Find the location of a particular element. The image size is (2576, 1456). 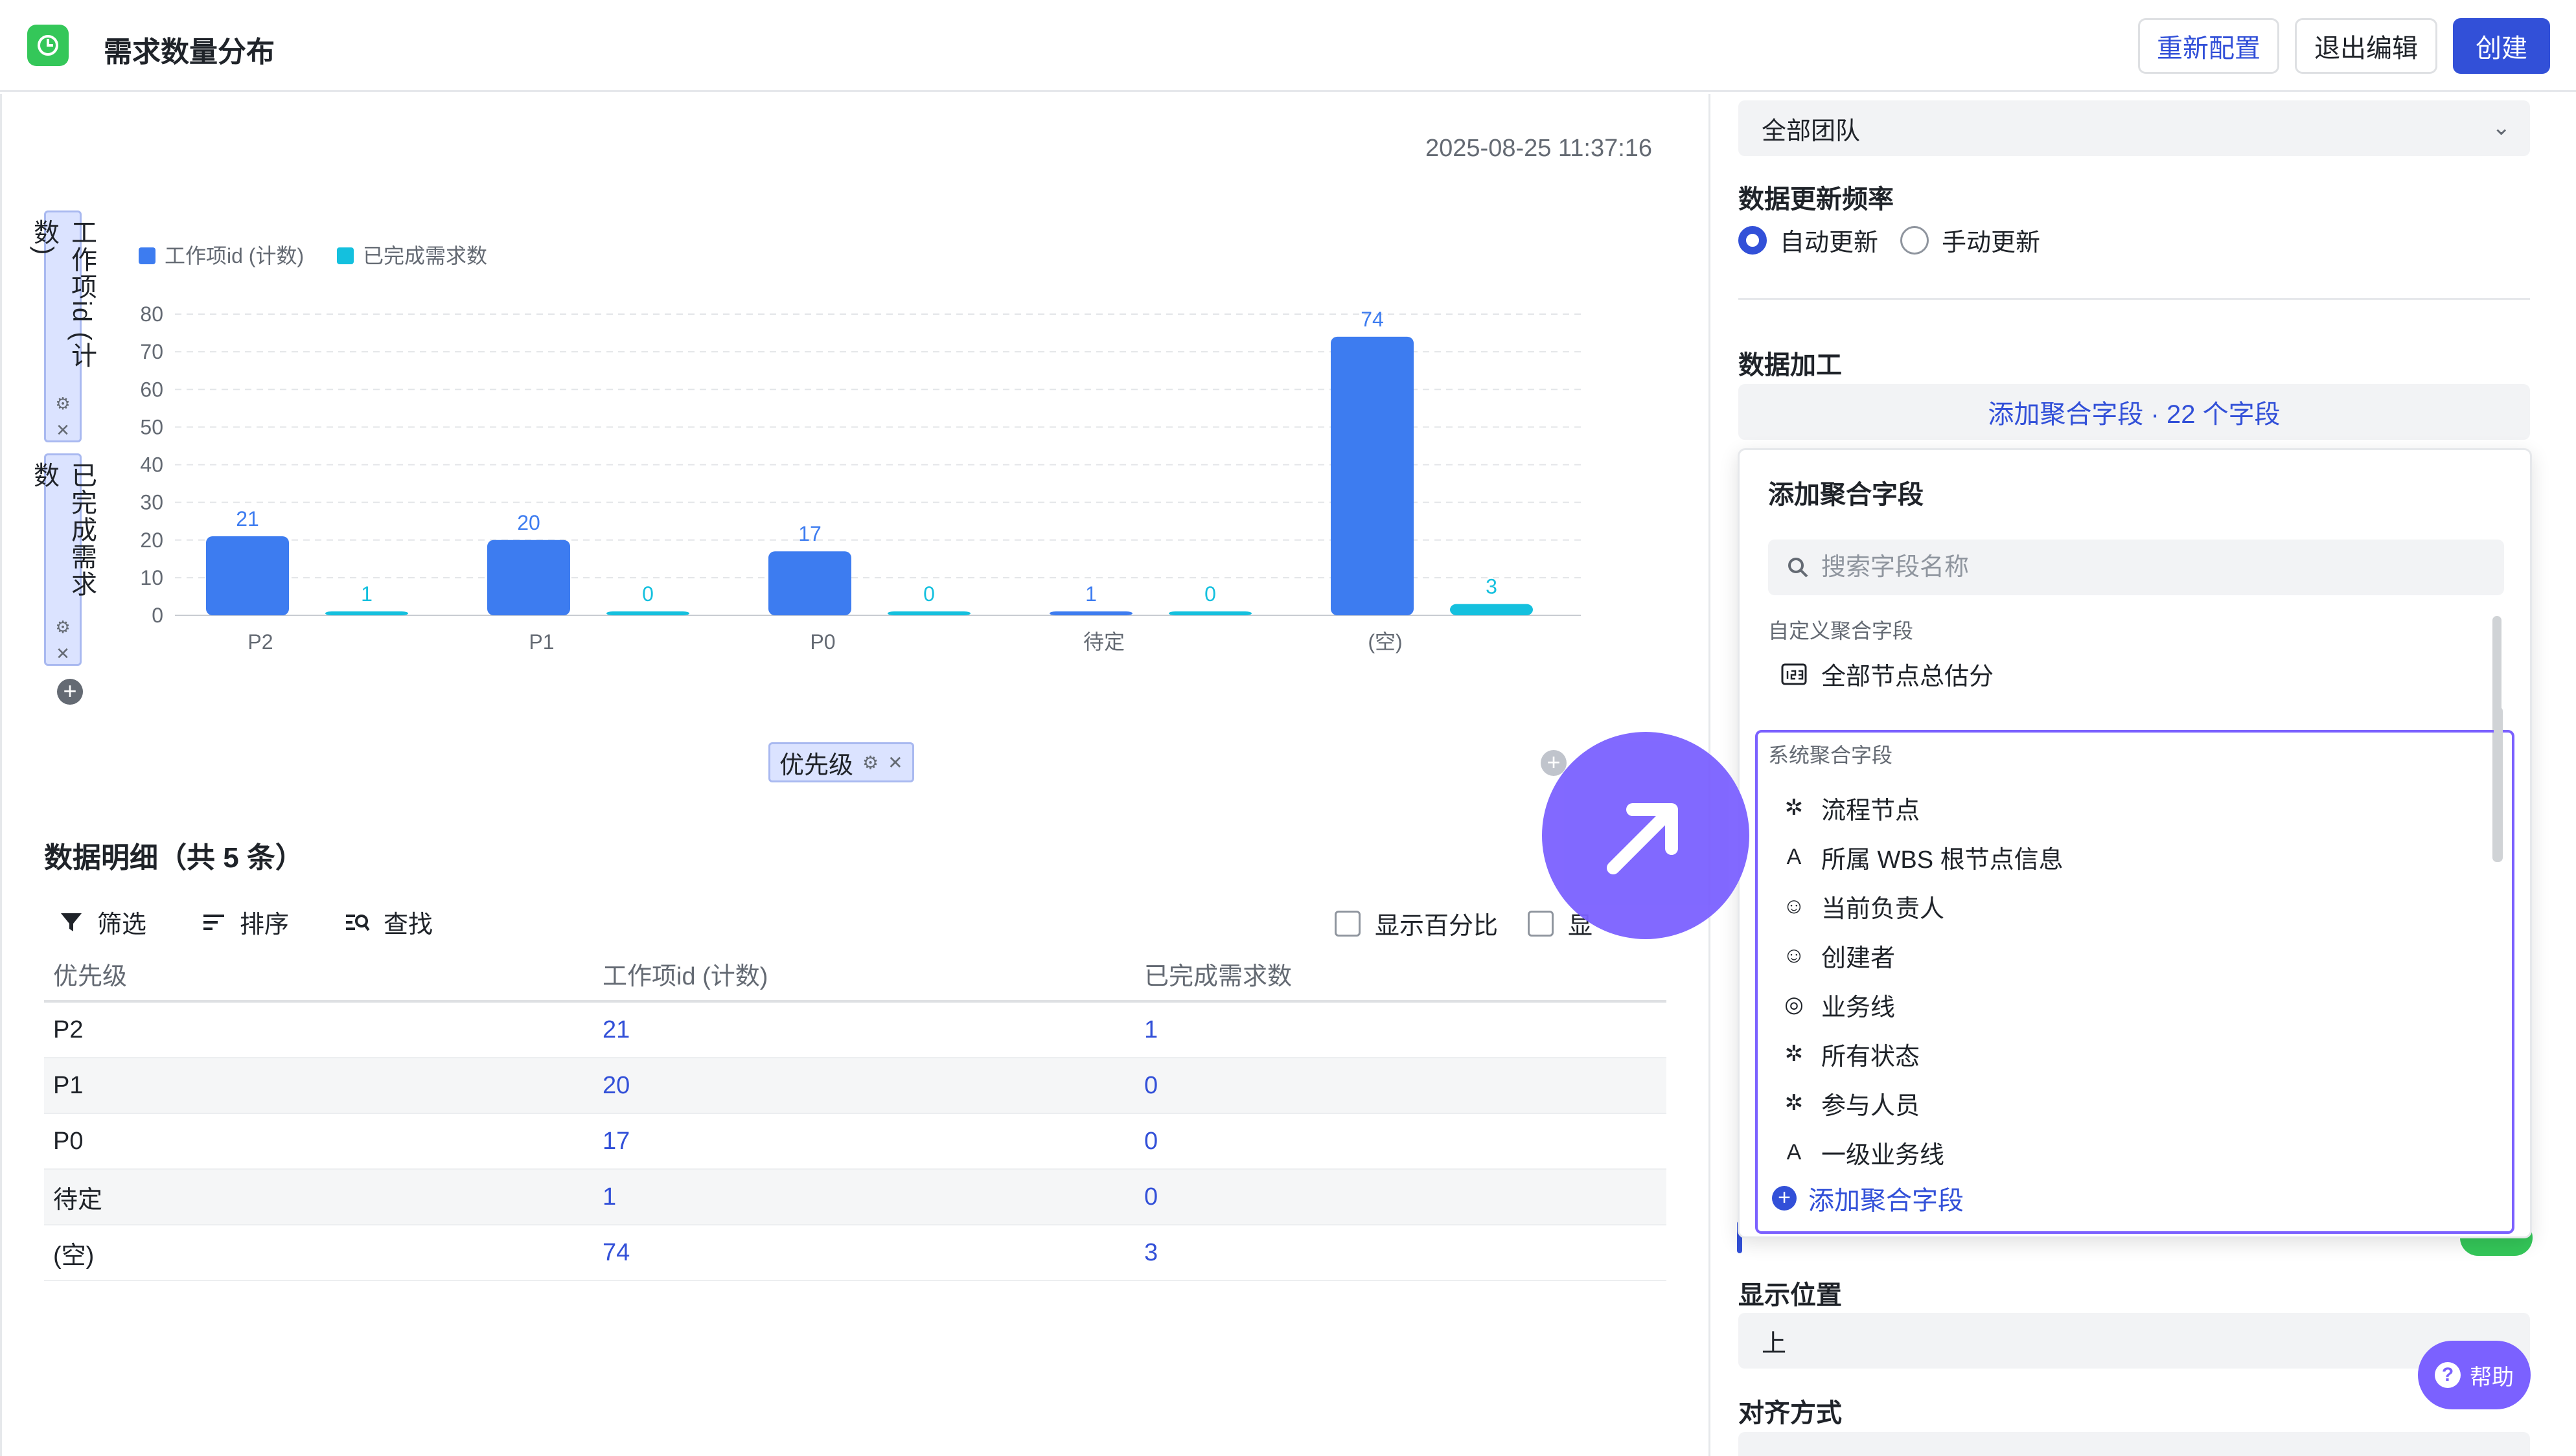

manual-update-radio: 手动更新 is located at coordinates (1970, 240).